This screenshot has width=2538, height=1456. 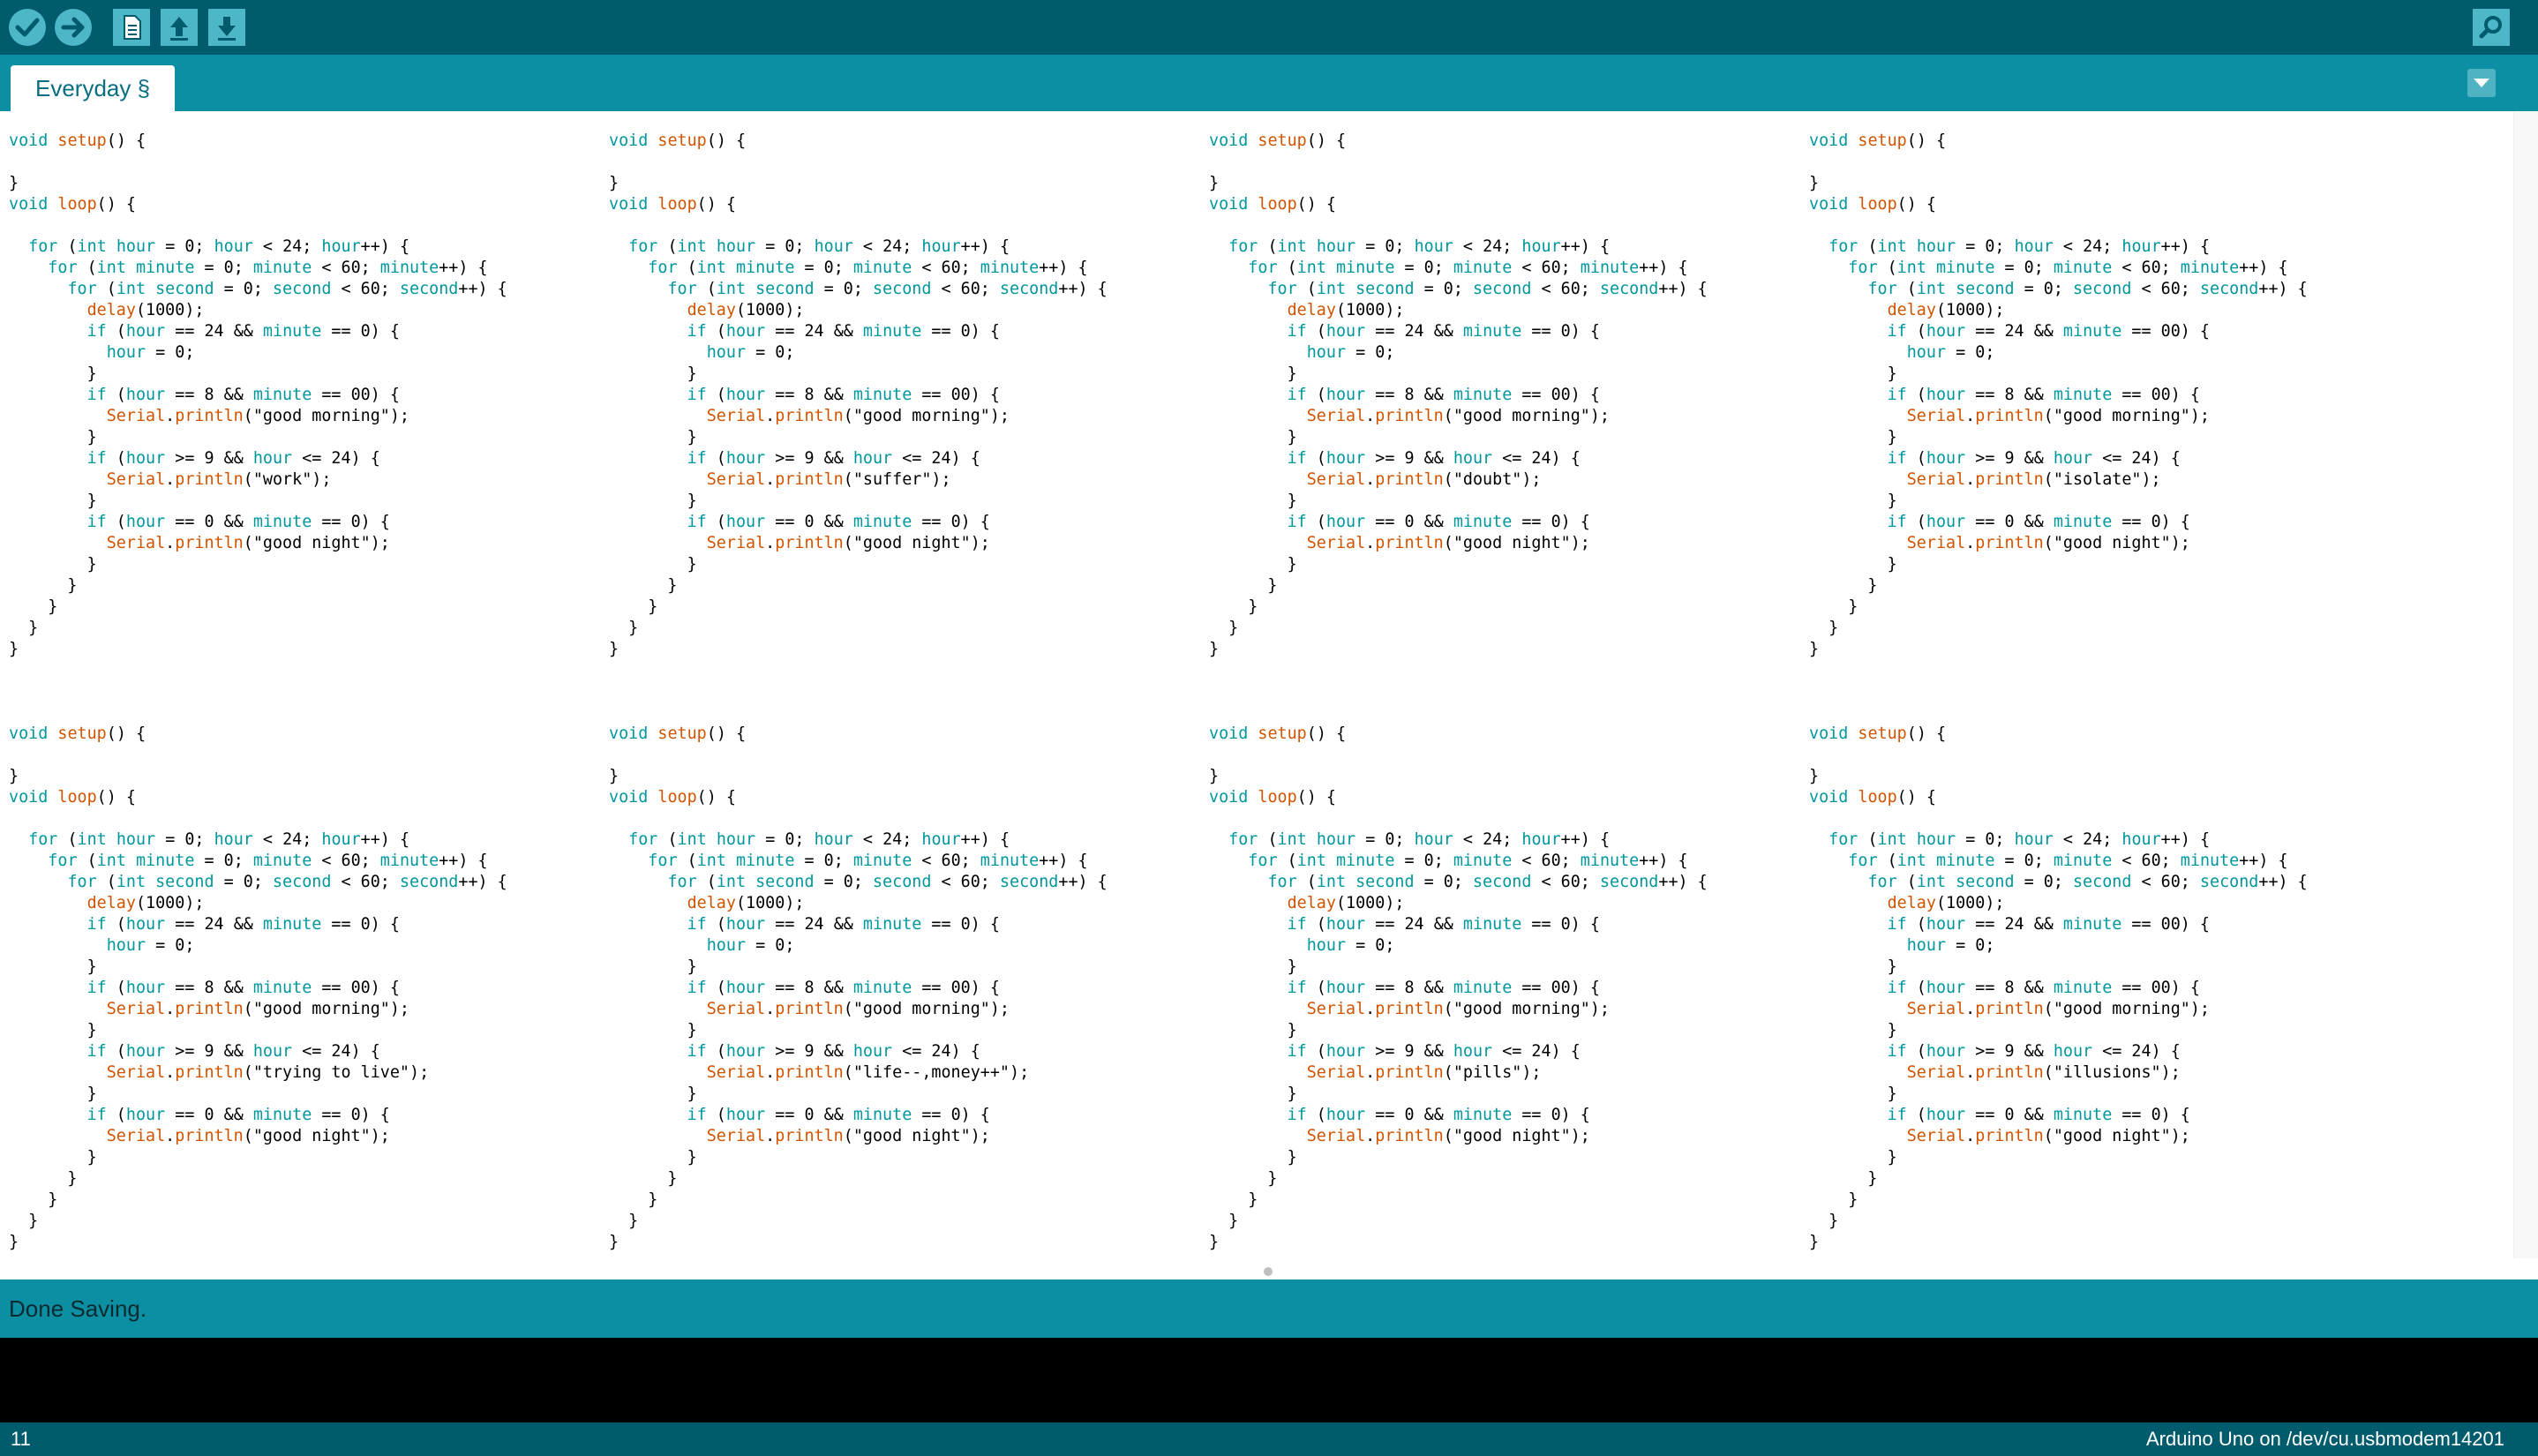 What do you see at coordinates (1269, 1439) in the screenshot?
I see `footer-bar: 11 Arduino Uno on /dev/cu.usbmodem14201` at bounding box center [1269, 1439].